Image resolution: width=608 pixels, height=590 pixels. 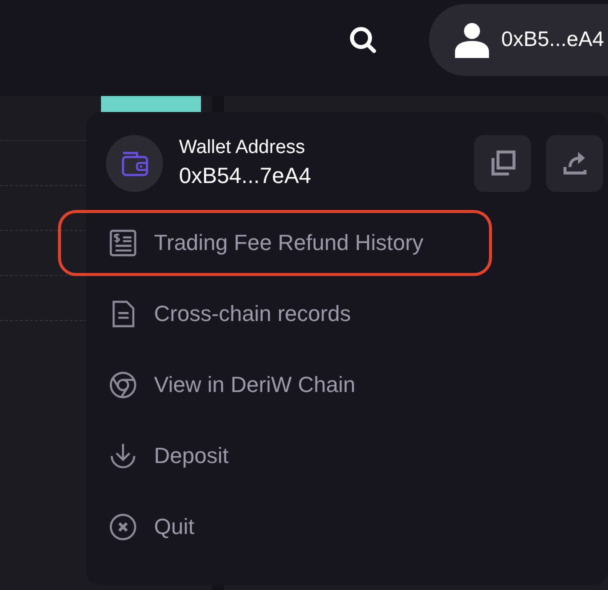 What do you see at coordinates (245, 176) in the screenshot?
I see `wallet-address: 0xB54...7eA4` at bounding box center [245, 176].